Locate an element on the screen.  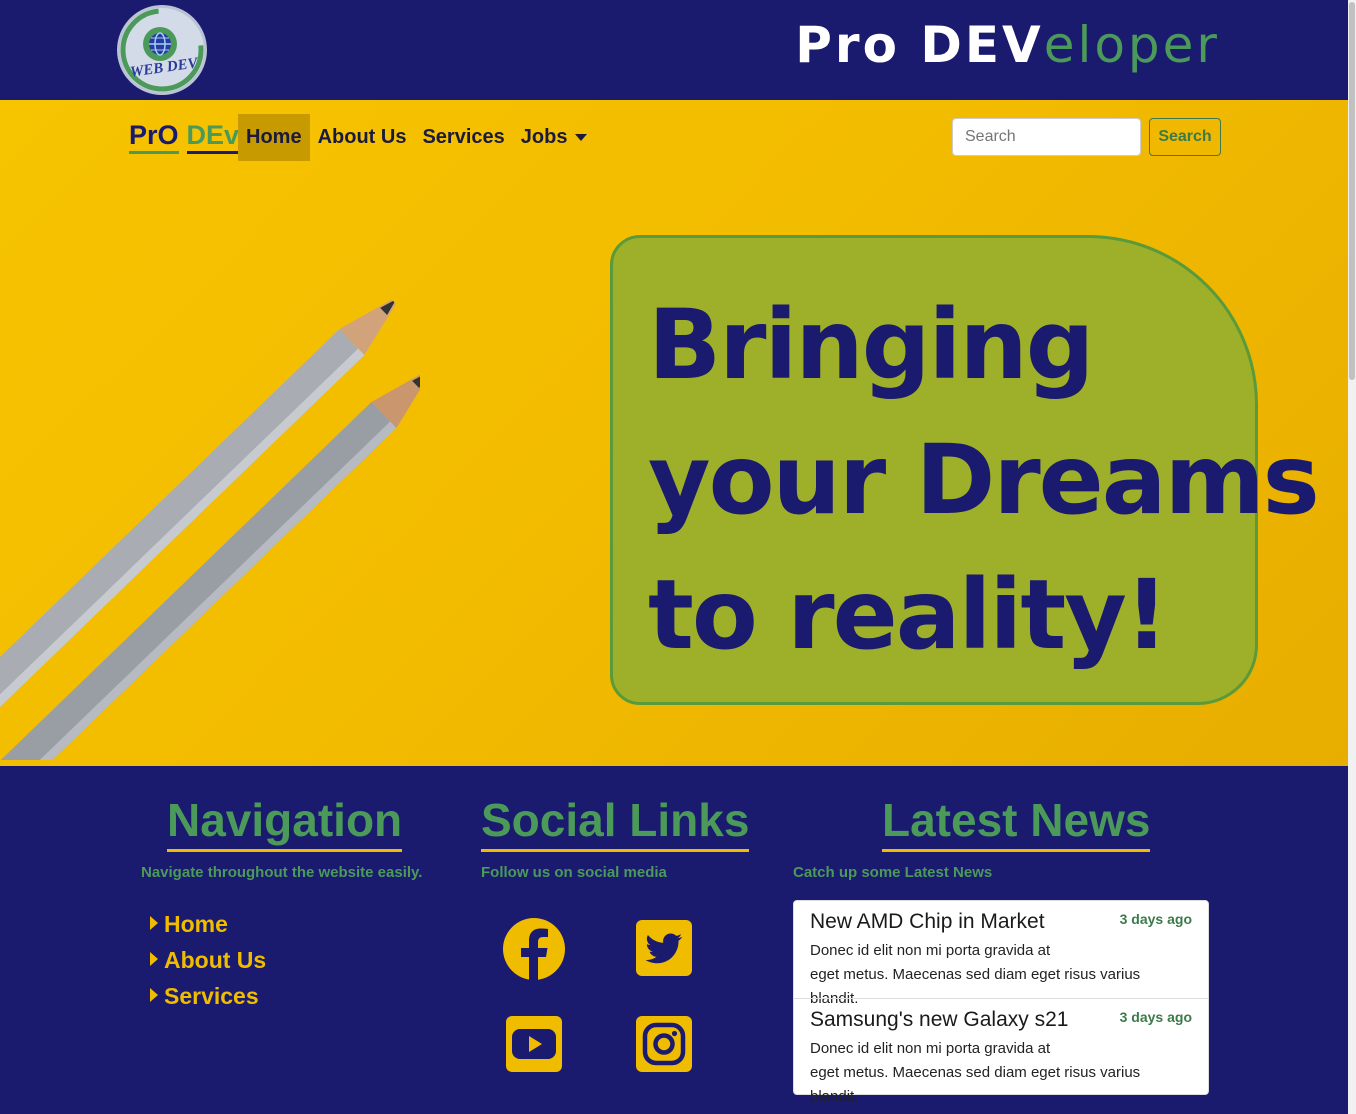
footer-nav-list: Home About Us Services is located at coordinates (208, 960).